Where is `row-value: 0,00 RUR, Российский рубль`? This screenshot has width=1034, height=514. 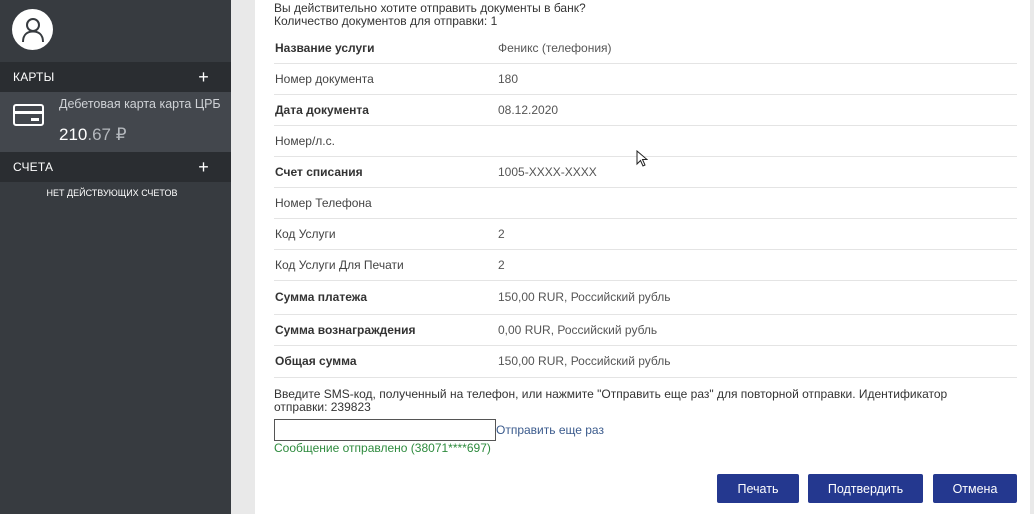
row-value: 0,00 RUR, Российский рубль is located at coordinates (578, 330).